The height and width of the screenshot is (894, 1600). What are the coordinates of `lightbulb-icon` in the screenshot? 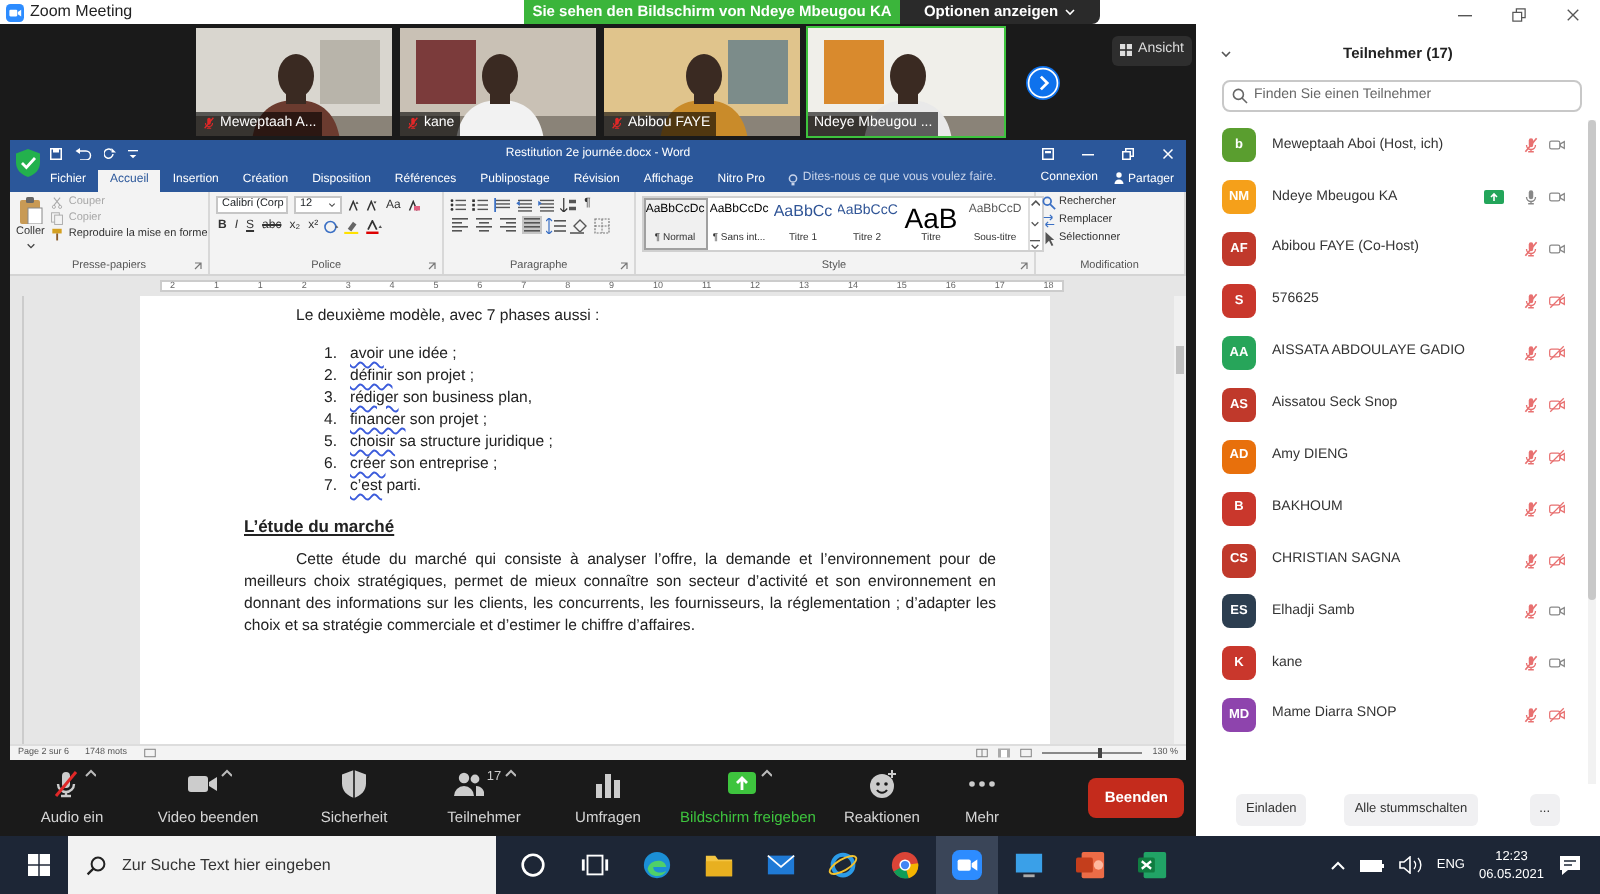 It's located at (793, 179).